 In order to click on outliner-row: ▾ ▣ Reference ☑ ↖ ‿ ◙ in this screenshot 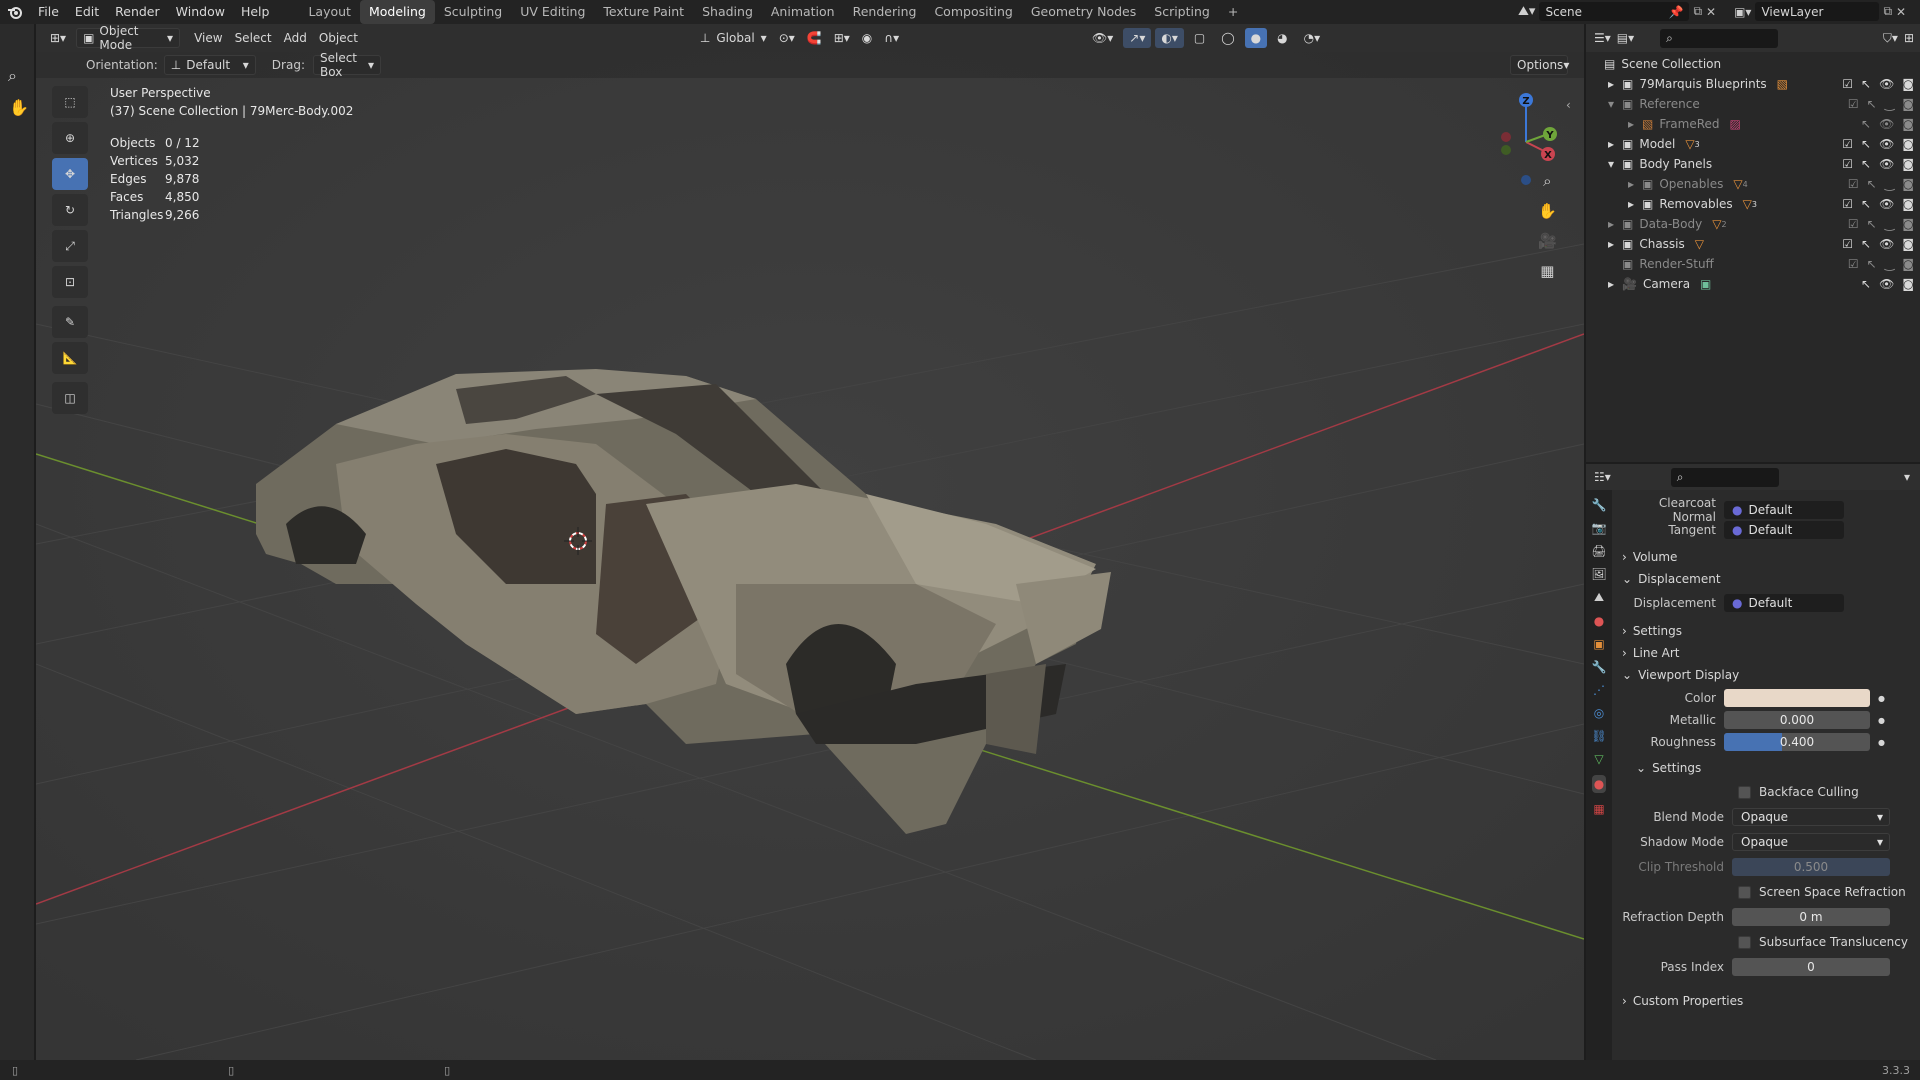, I will do `click(1753, 104)`.